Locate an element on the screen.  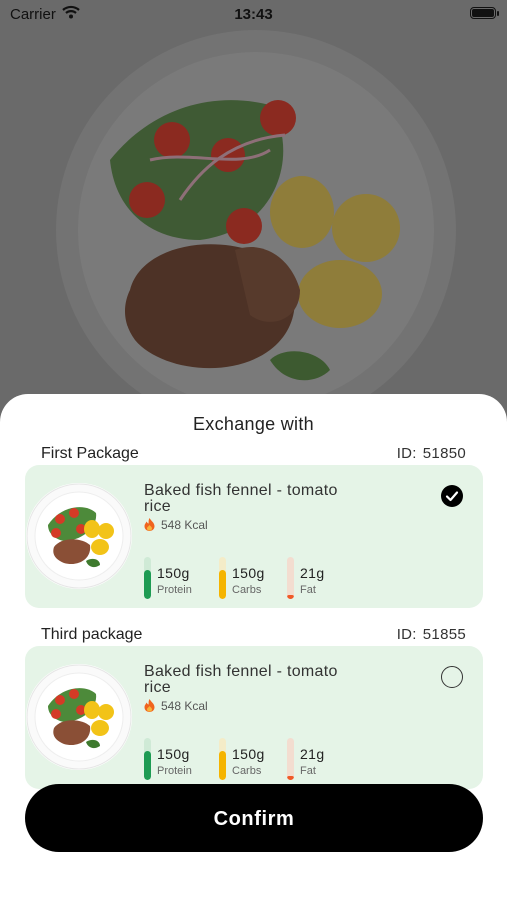
select-radio-checked is located at coordinates (452, 496).